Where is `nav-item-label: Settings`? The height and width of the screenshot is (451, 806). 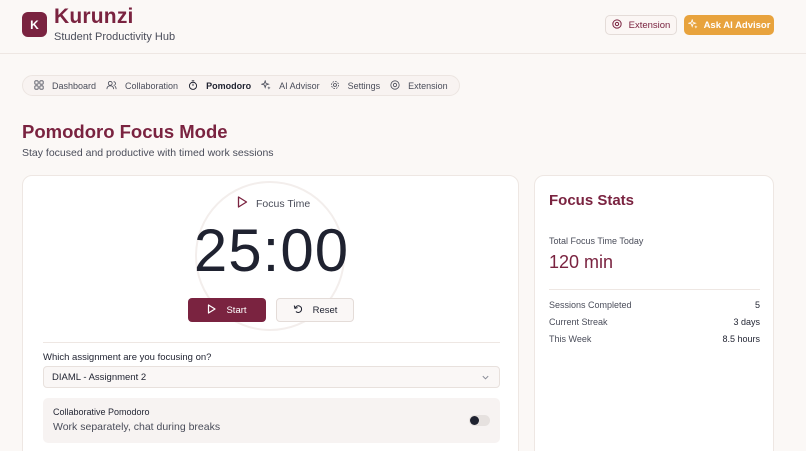 nav-item-label: Settings is located at coordinates (364, 85).